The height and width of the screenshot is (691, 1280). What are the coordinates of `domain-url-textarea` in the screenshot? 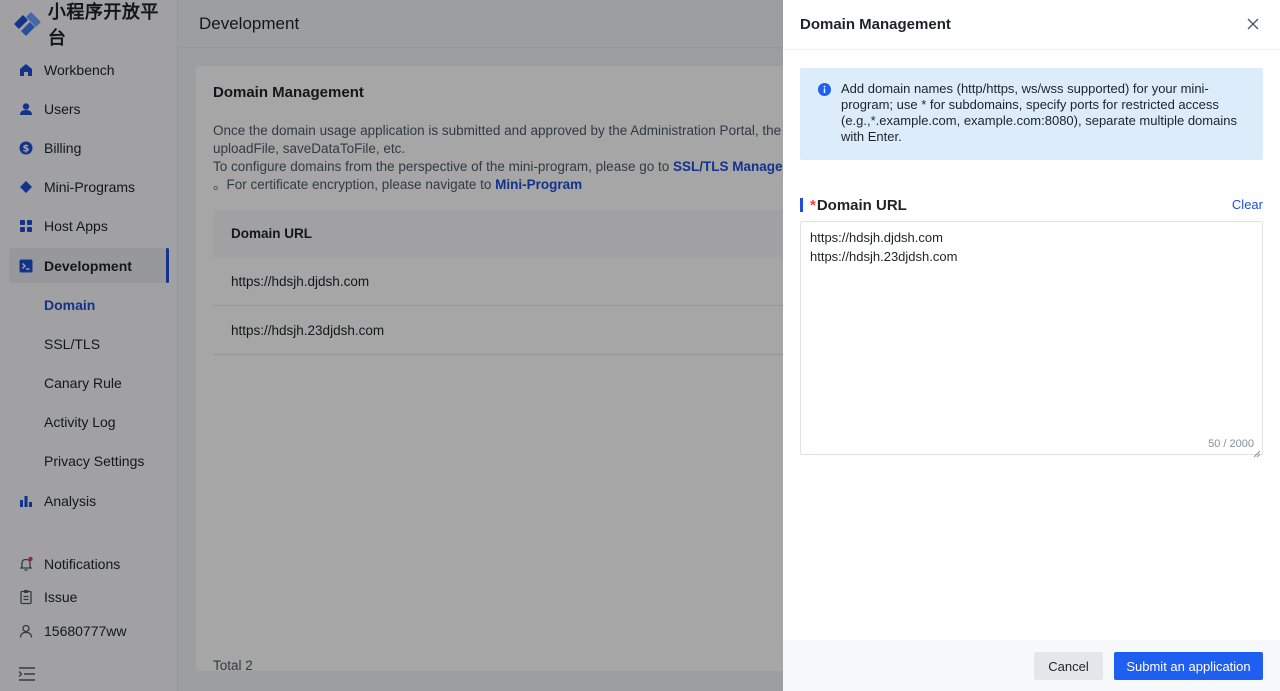 It's located at (1031, 338).